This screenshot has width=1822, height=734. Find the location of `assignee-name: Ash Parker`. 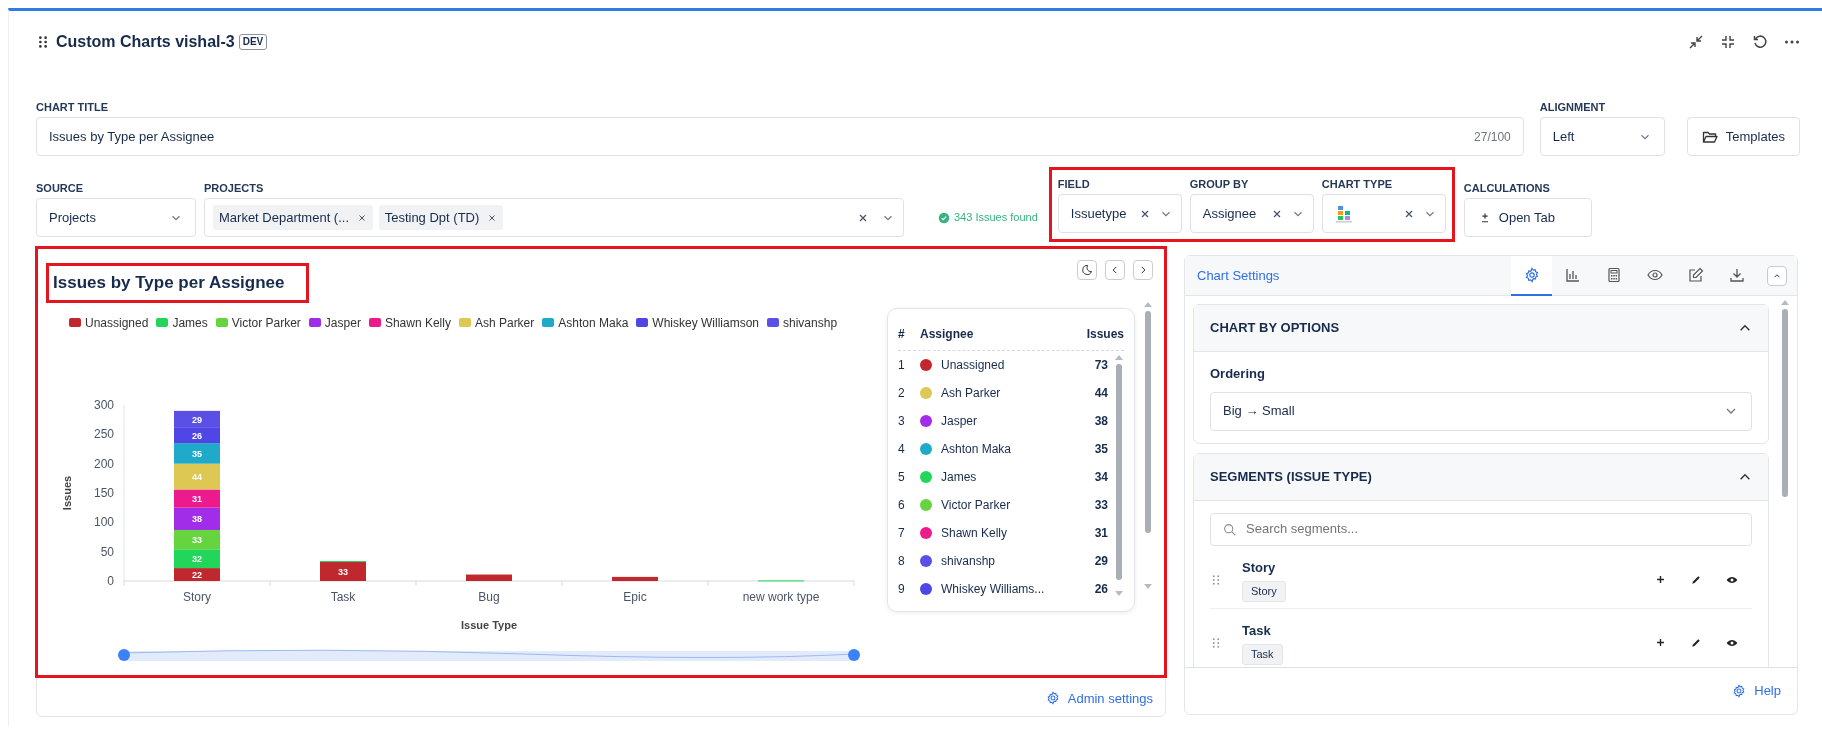

assignee-name: Ash Parker is located at coordinates (1018, 393).